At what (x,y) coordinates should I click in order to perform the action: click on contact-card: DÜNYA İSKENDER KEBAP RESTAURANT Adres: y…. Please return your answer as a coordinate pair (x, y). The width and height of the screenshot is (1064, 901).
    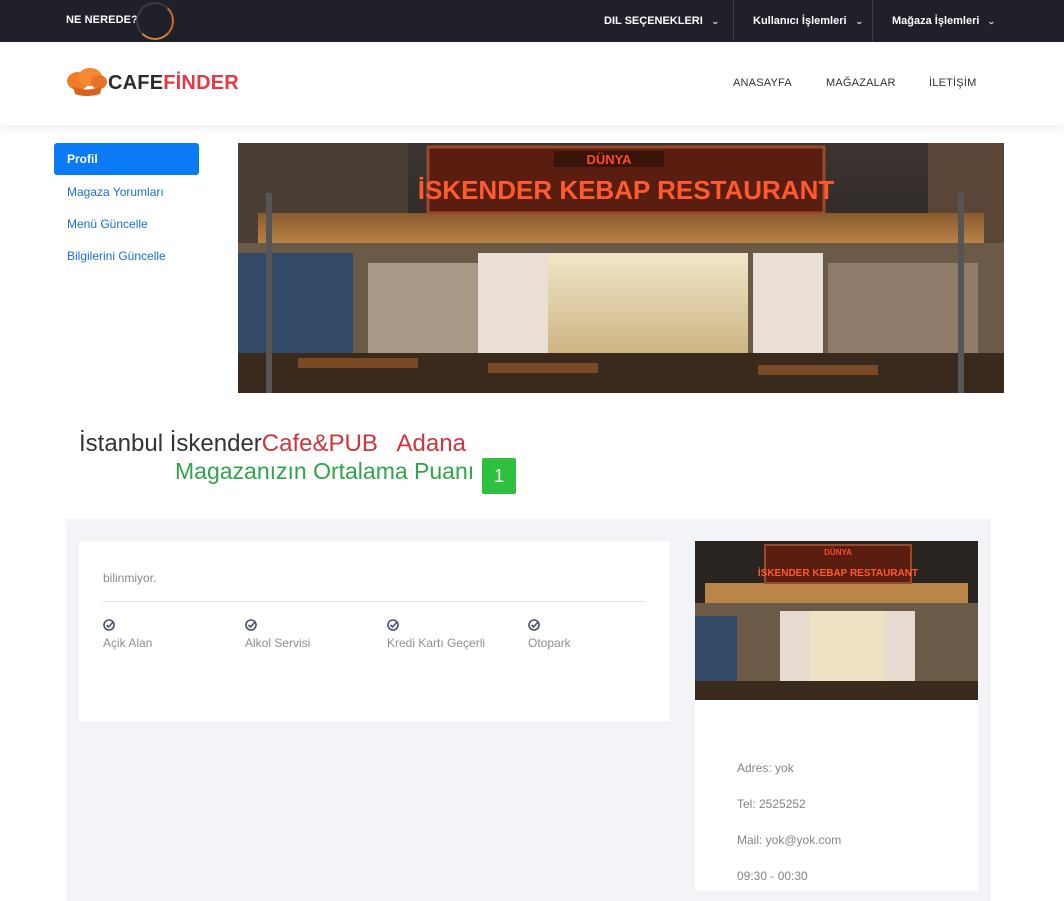
    Looking at the image, I should click on (836, 716).